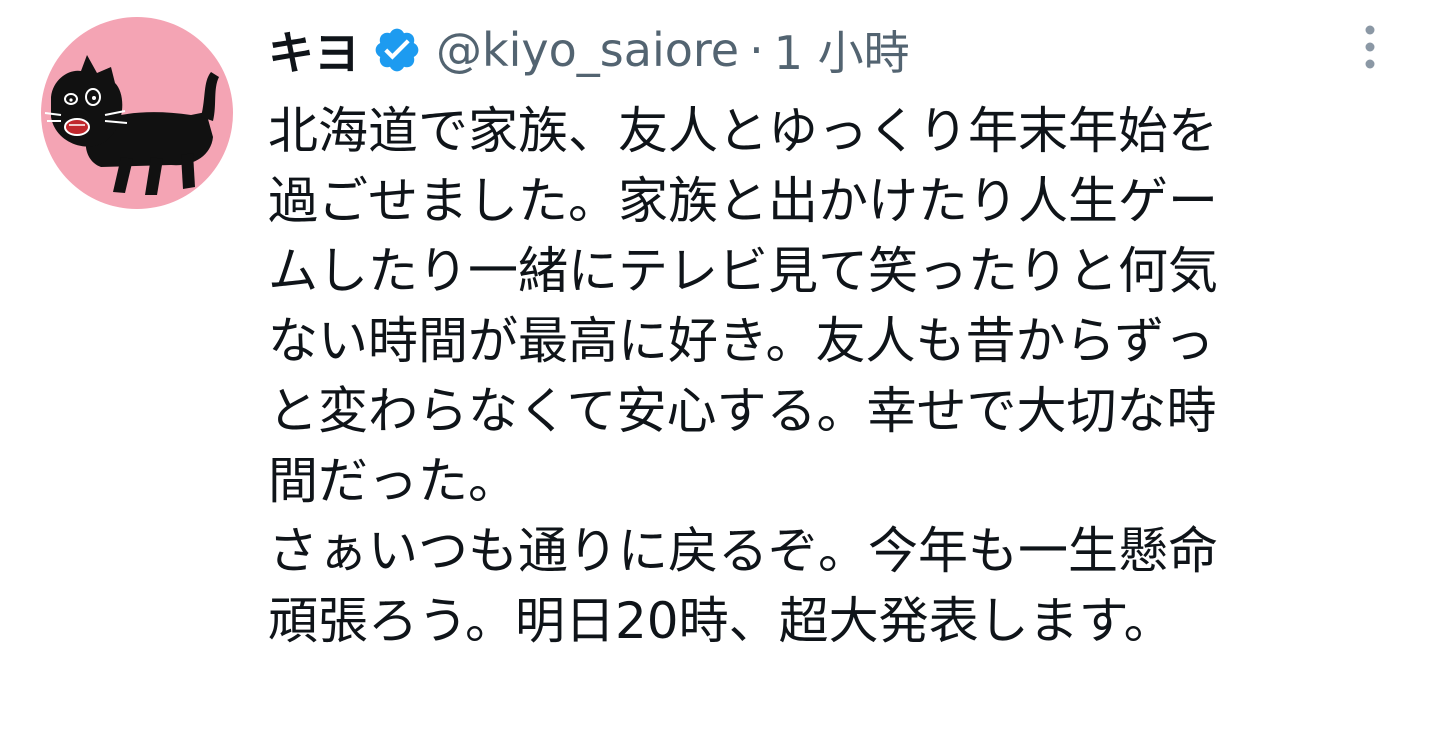  I want to click on tweet-body-line: 頑張ろう。明日20時、超大発表します。, so click(721, 621).